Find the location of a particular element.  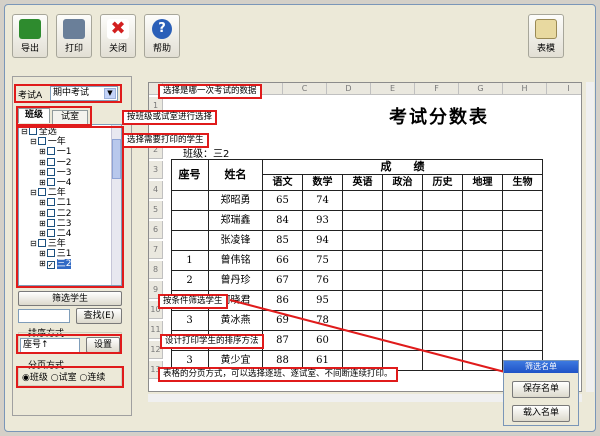

tree-item-label: 二年 is located at coordinates (56, 193).